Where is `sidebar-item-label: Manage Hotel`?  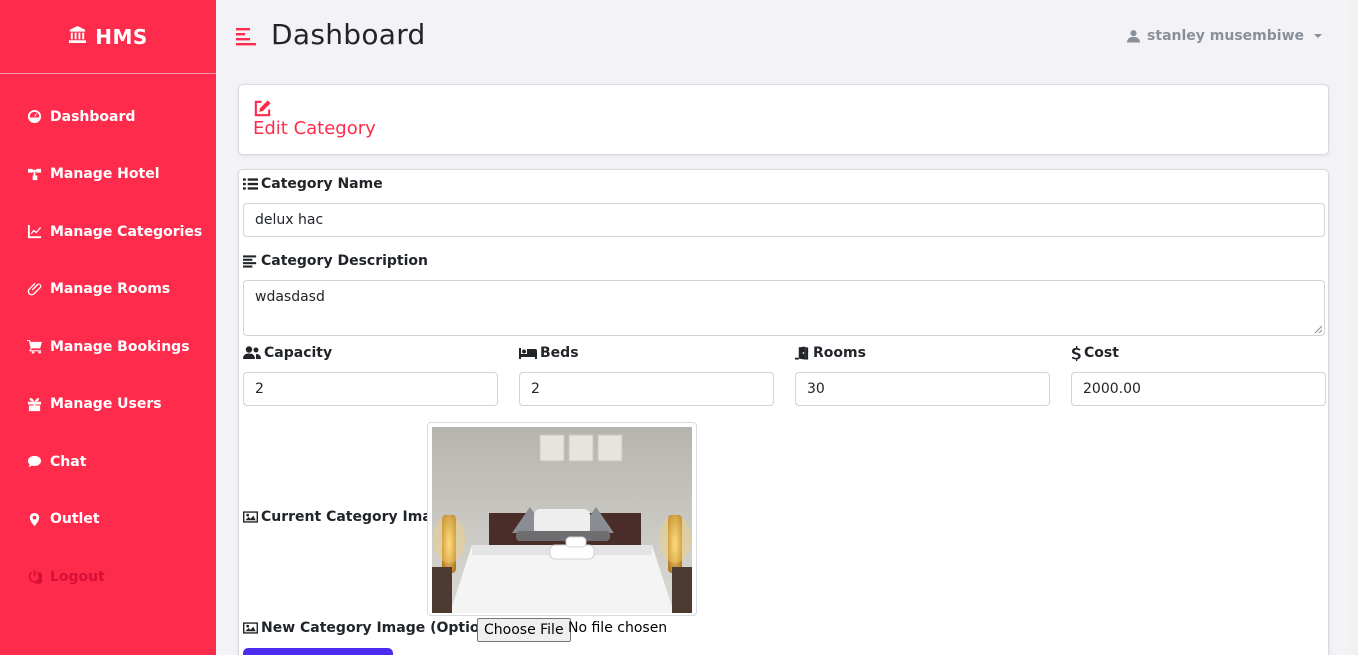
sidebar-item-label: Manage Hotel is located at coordinates (105, 174).